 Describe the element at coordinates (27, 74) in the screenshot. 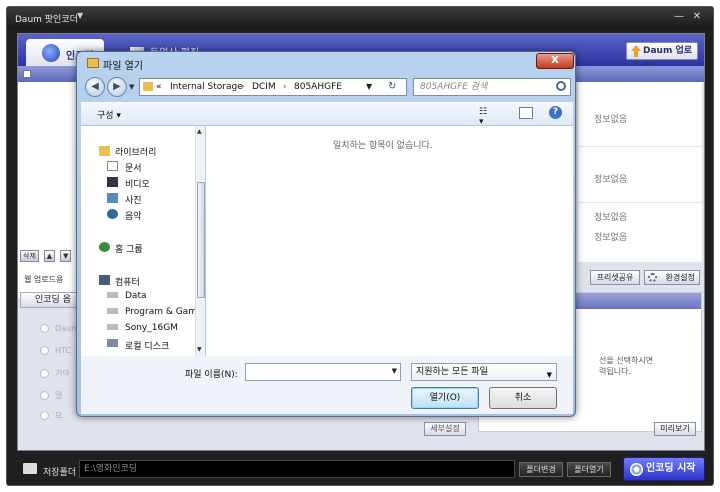

I see `select-all-checkbox` at that location.